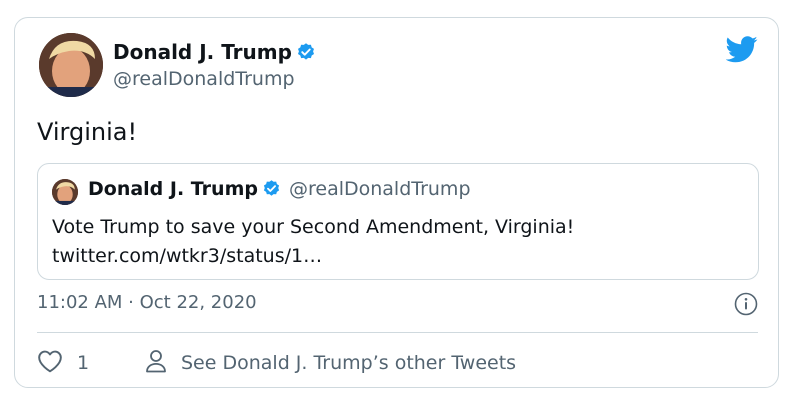 The height and width of the screenshot is (408, 799). I want to click on author-name: Donald J. Trump, so click(214, 53).